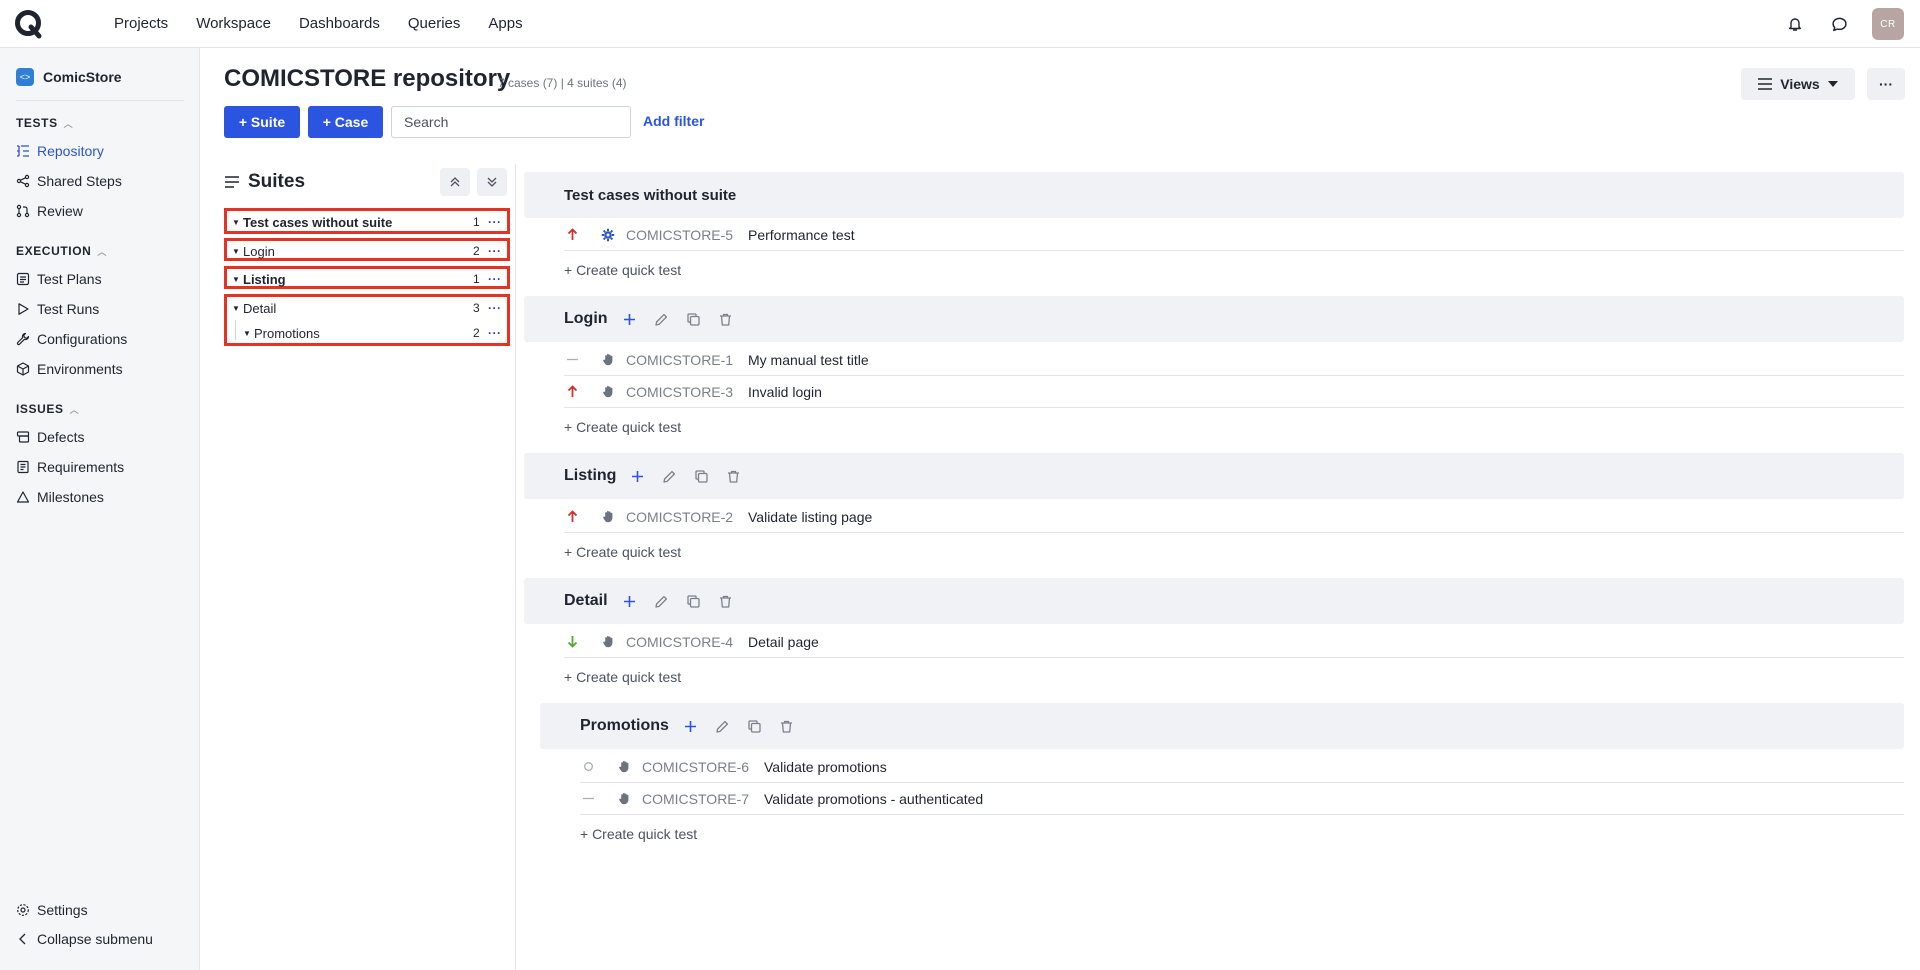  What do you see at coordinates (1234, 360) in the screenshot?
I see `test-case-row: COMICSTORE-1 My manual test title` at bounding box center [1234, 360].